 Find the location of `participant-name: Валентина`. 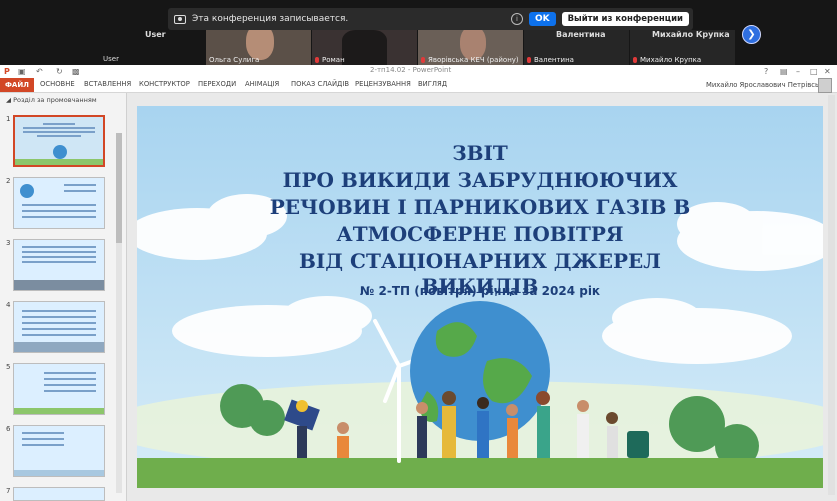

participant-name: Валентина is located at coordinates (550, 60).